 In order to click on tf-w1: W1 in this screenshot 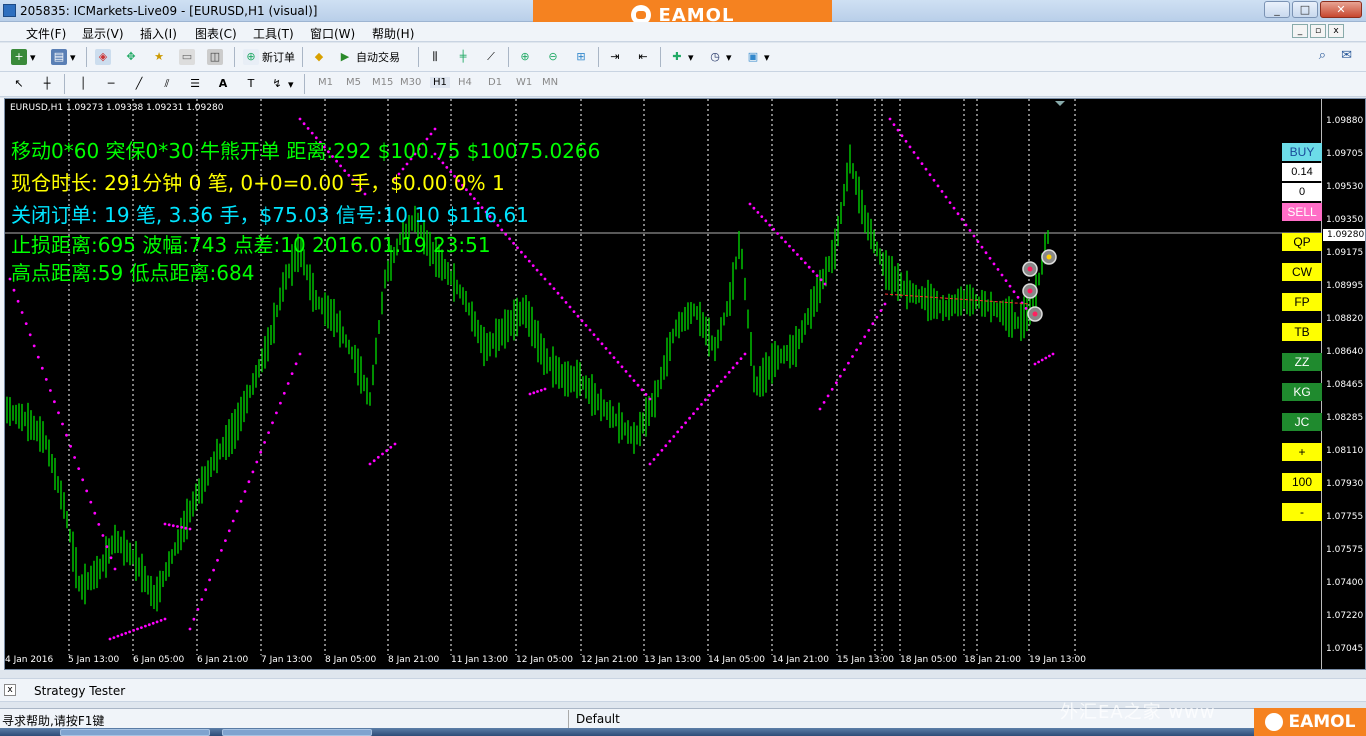, I will do `click(524, 82)`.